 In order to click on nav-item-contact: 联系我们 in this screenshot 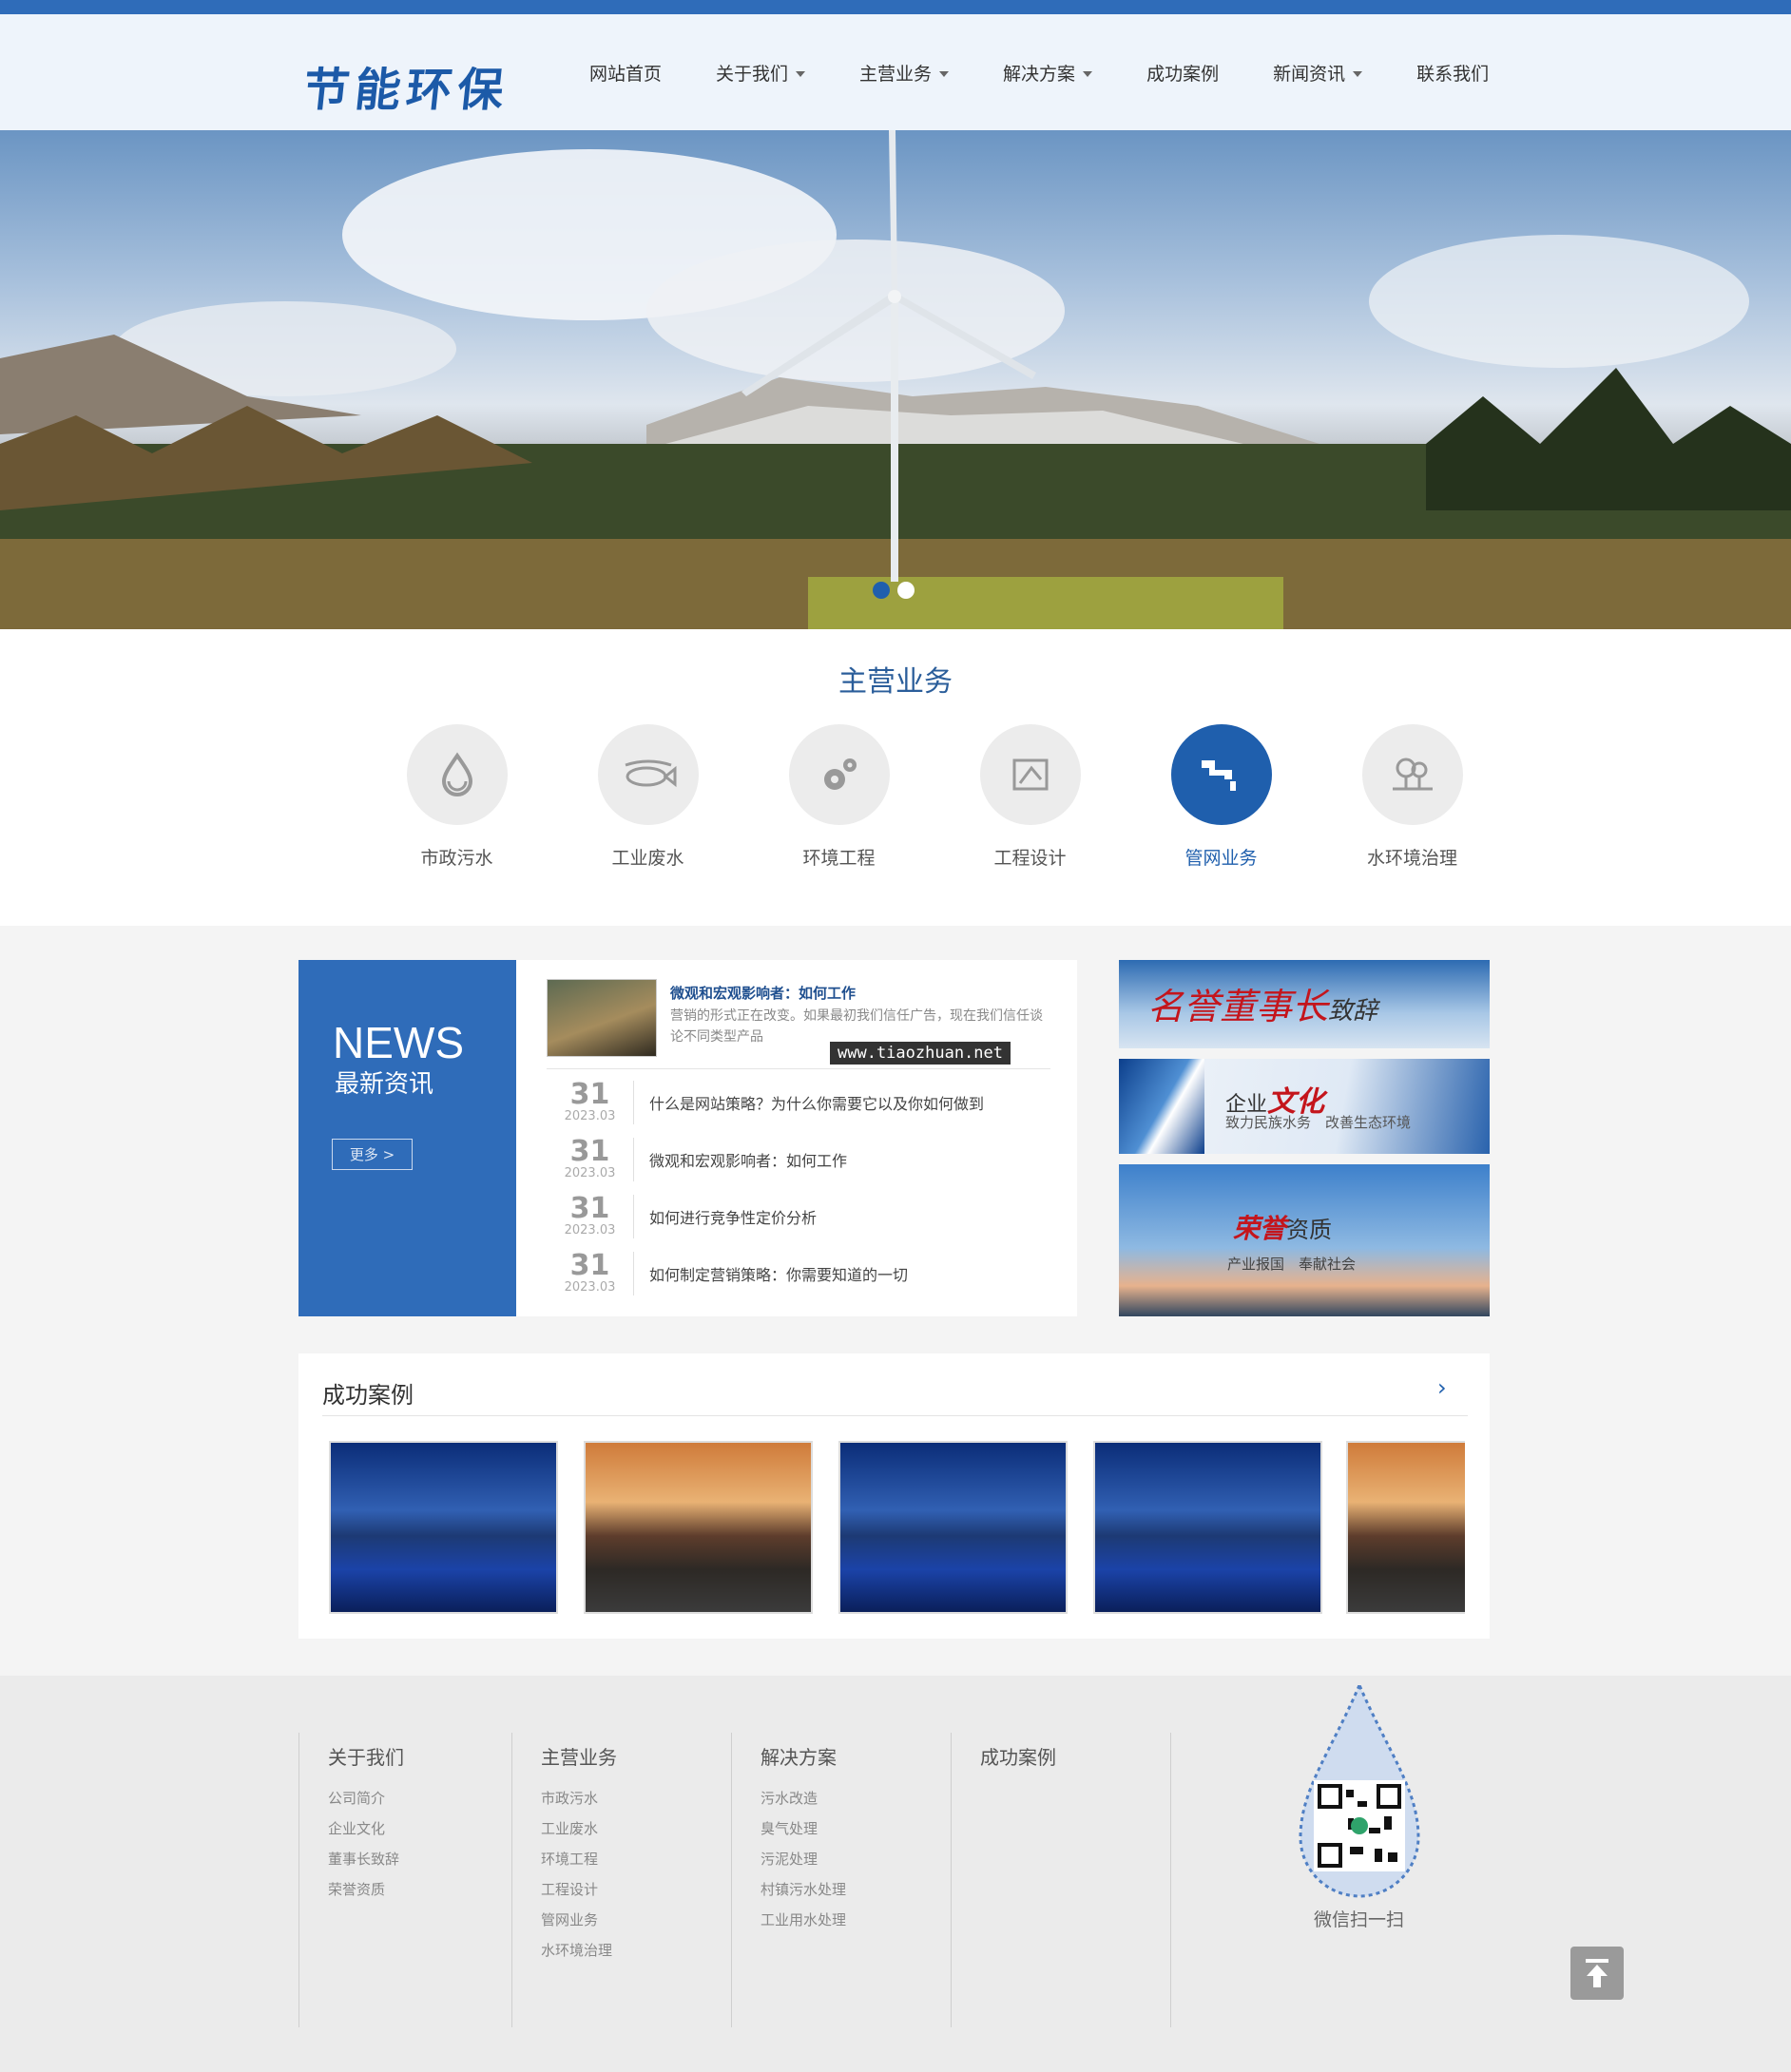, I will do `click(1452, 73)`.